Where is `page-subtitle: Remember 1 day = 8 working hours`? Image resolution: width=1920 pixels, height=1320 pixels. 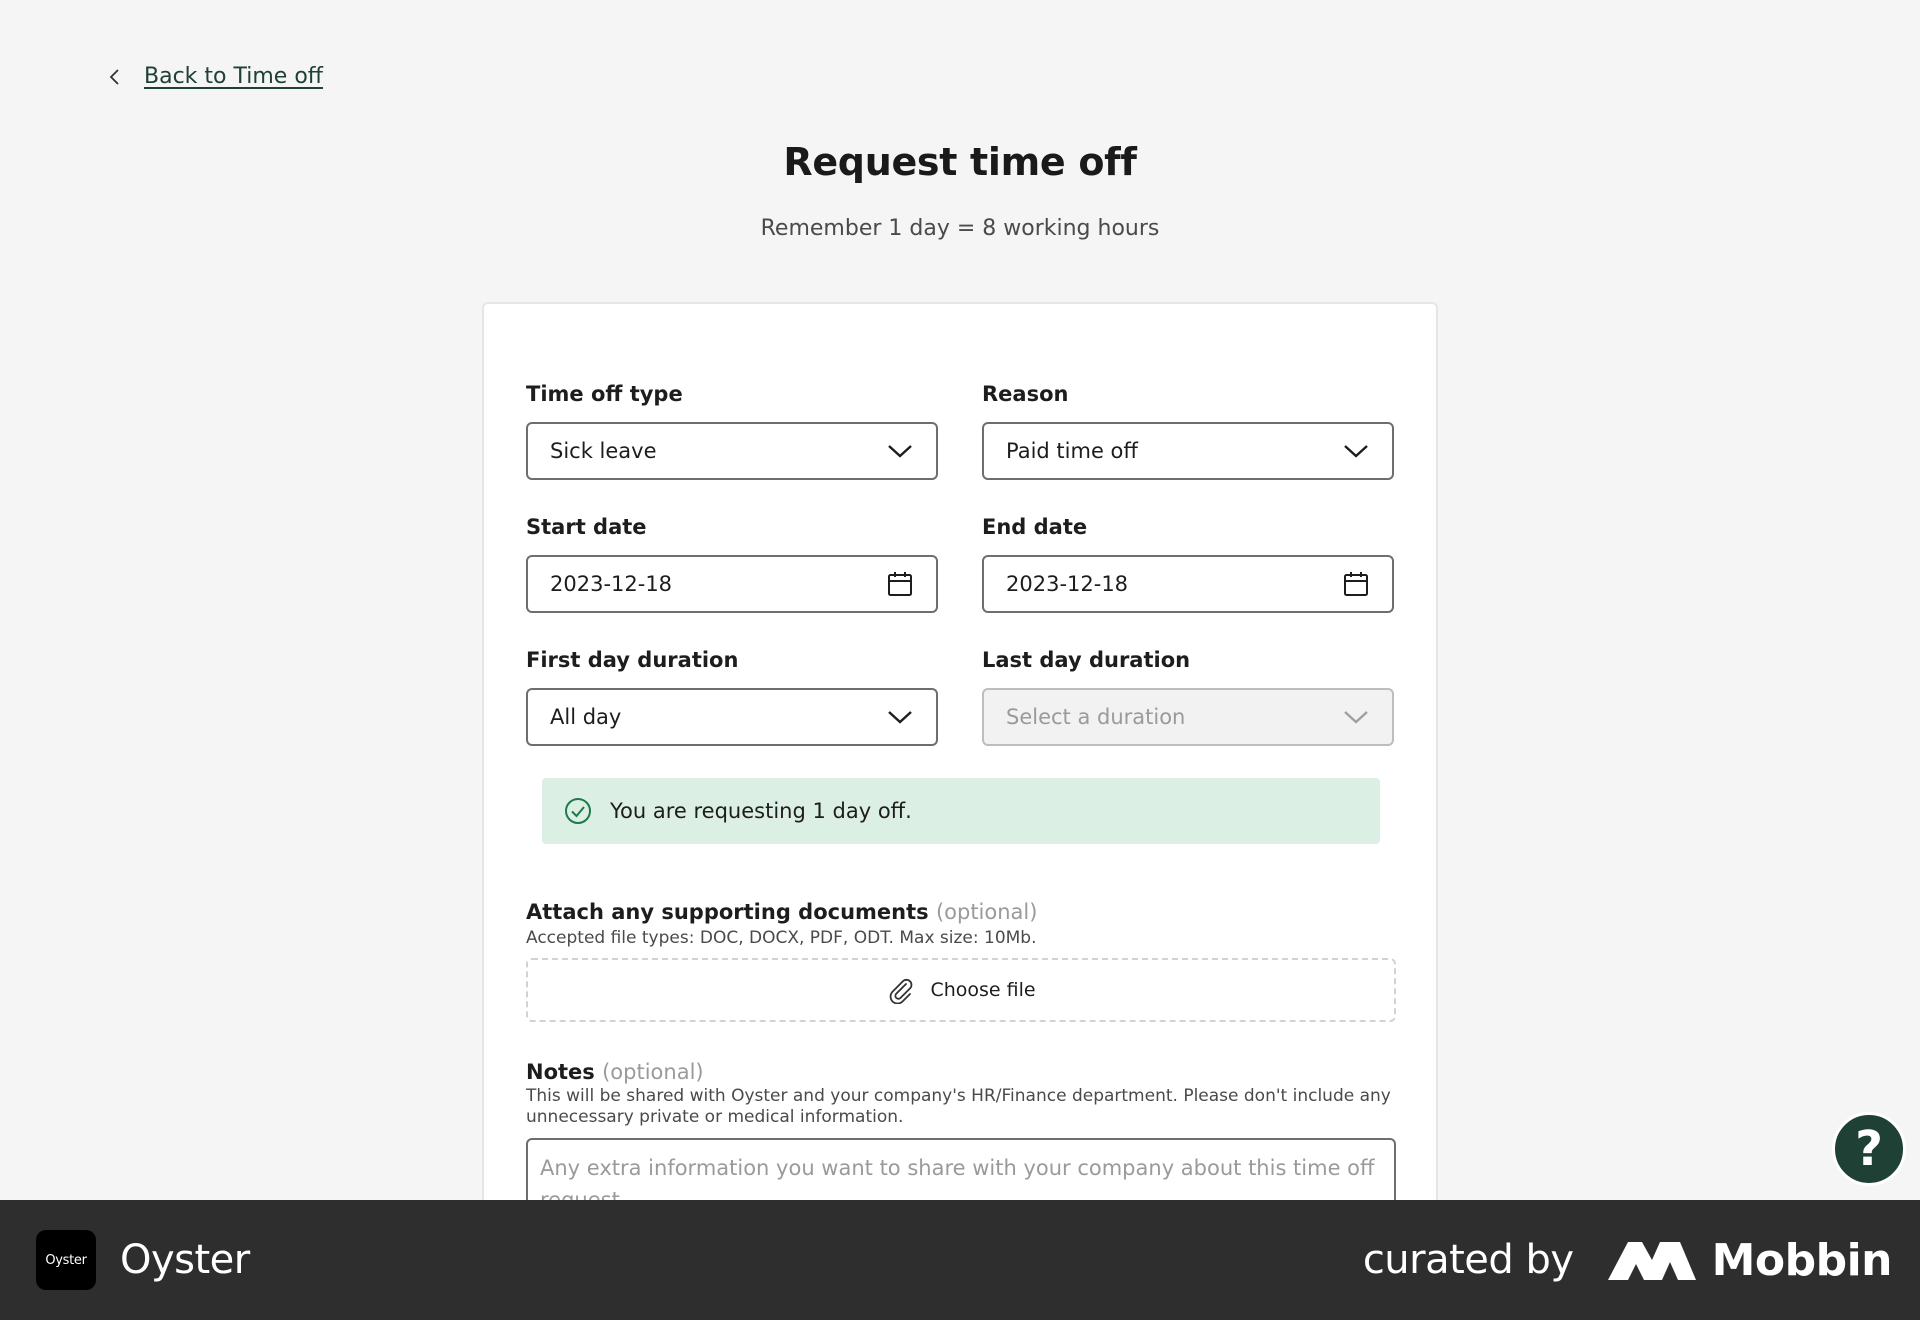 page-subtitle: Remember 1 day = 8 working hours is located at coordinates (960, 228).